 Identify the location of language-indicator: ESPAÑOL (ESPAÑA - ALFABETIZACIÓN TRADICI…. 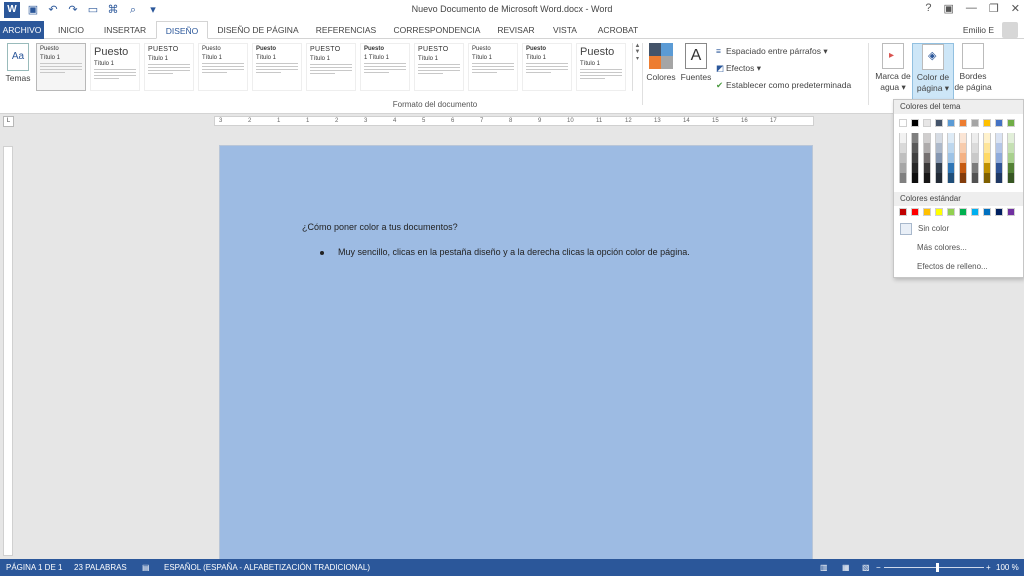
(267, 567).